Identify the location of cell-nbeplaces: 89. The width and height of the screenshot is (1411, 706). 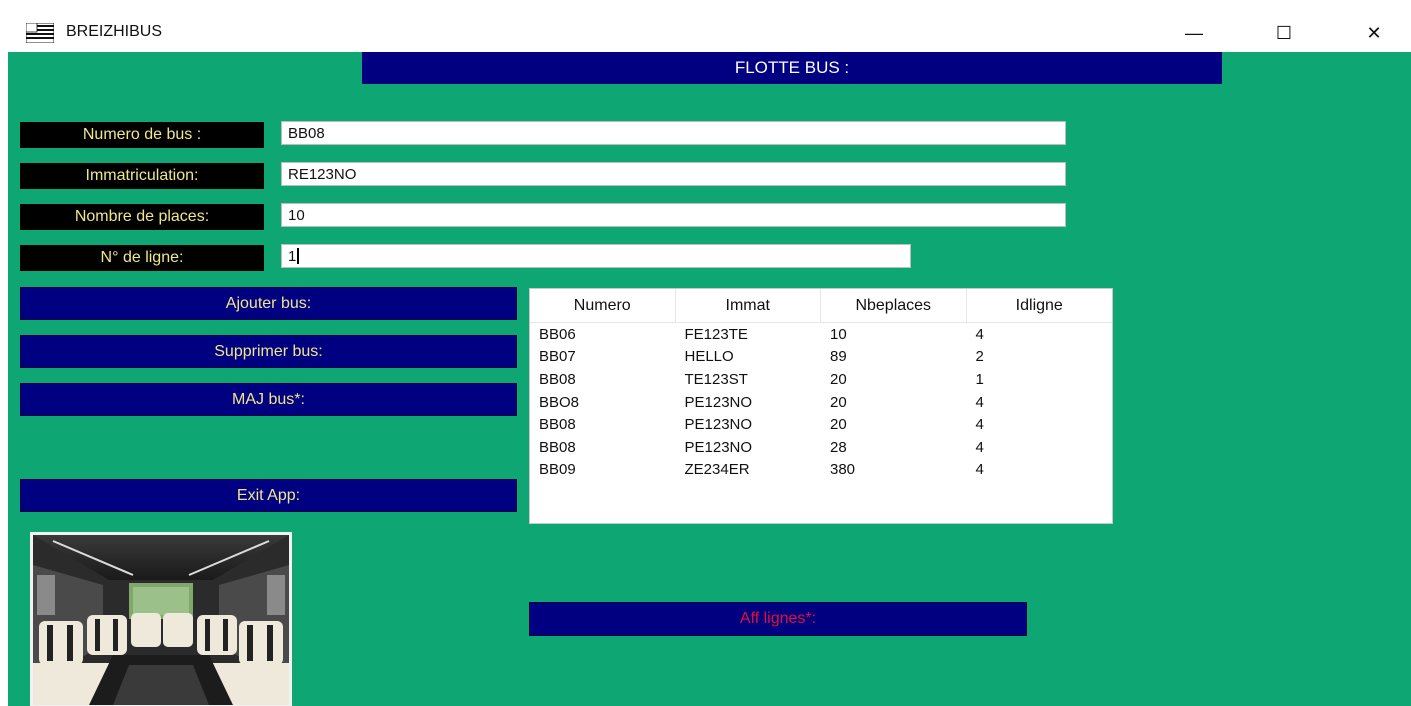
(838, 357).